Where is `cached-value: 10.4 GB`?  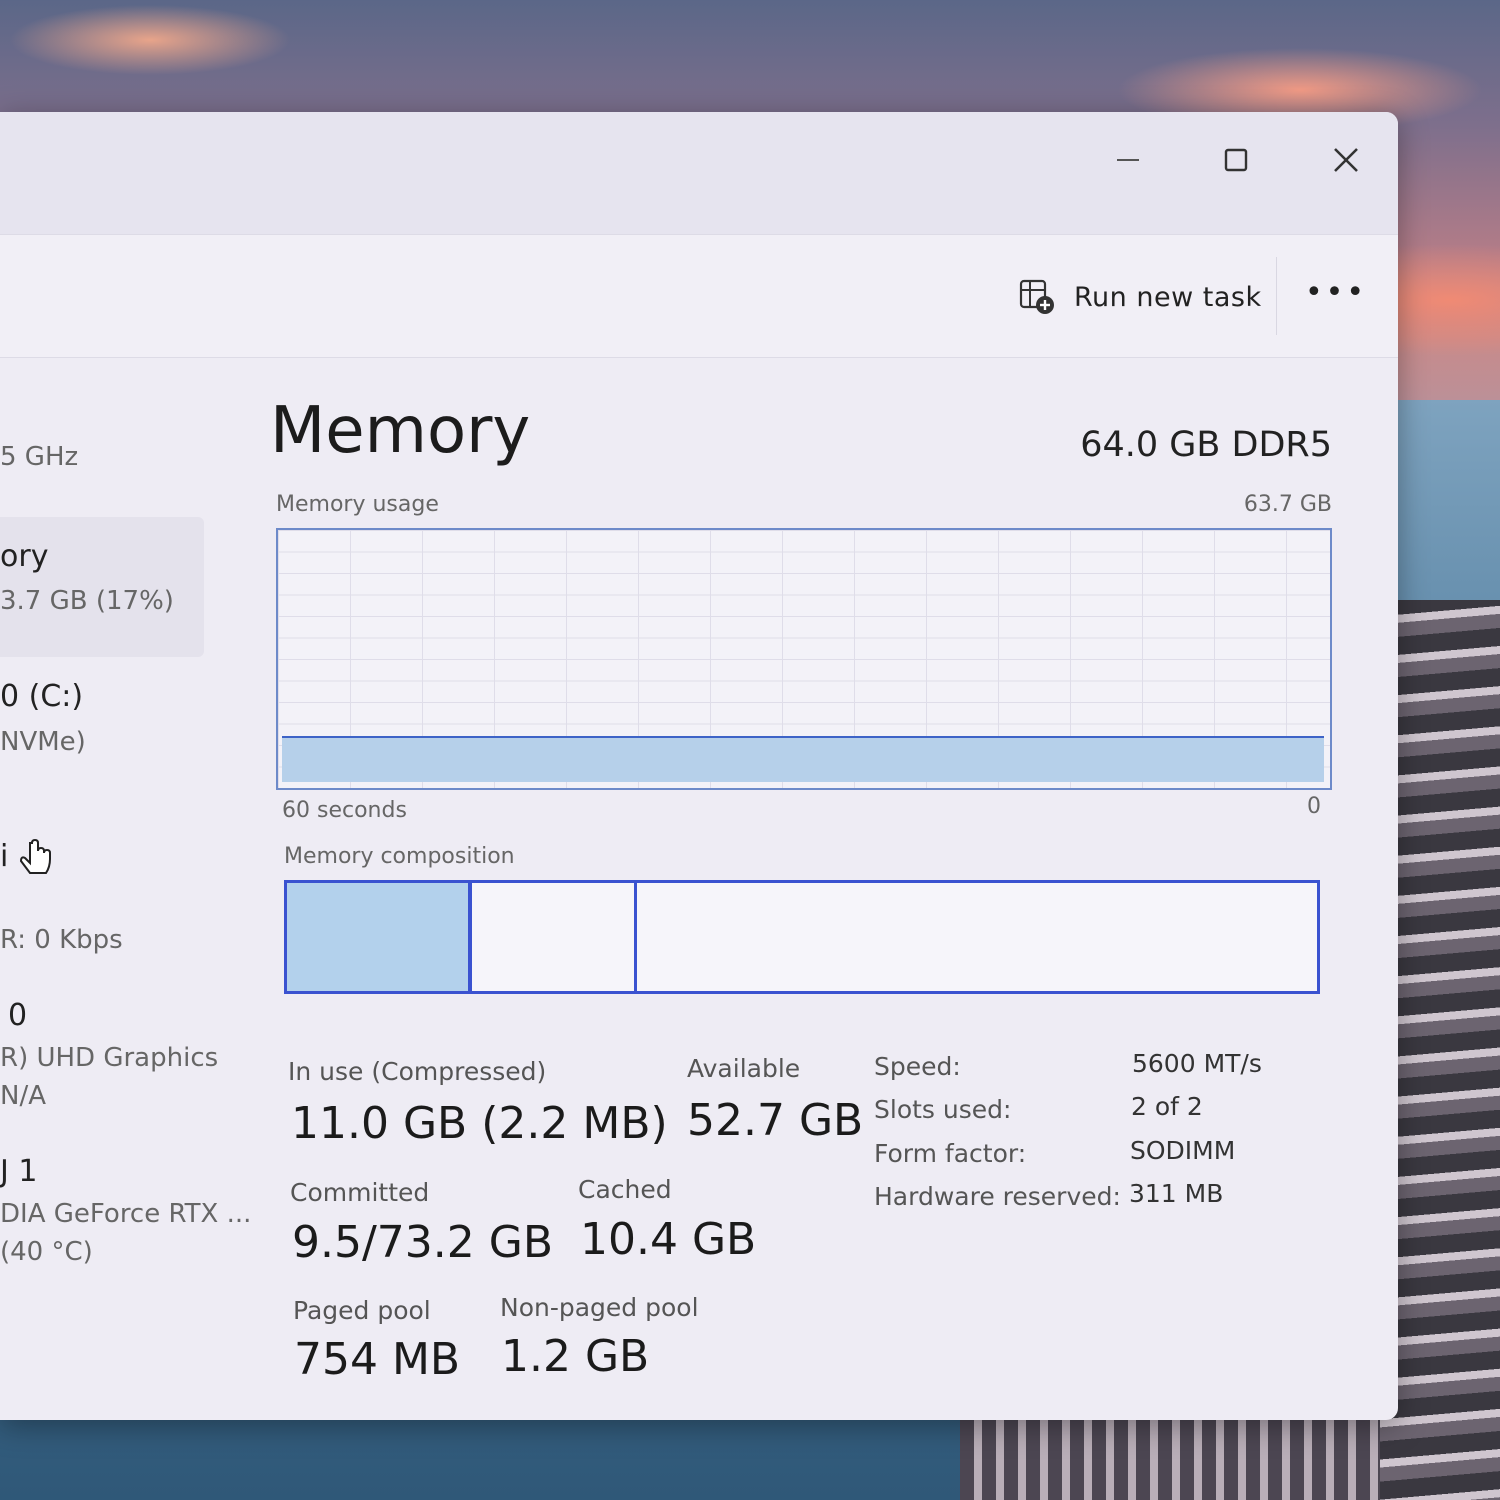 cached-value: 10.4 GB is located at coordinates (668, 1239).